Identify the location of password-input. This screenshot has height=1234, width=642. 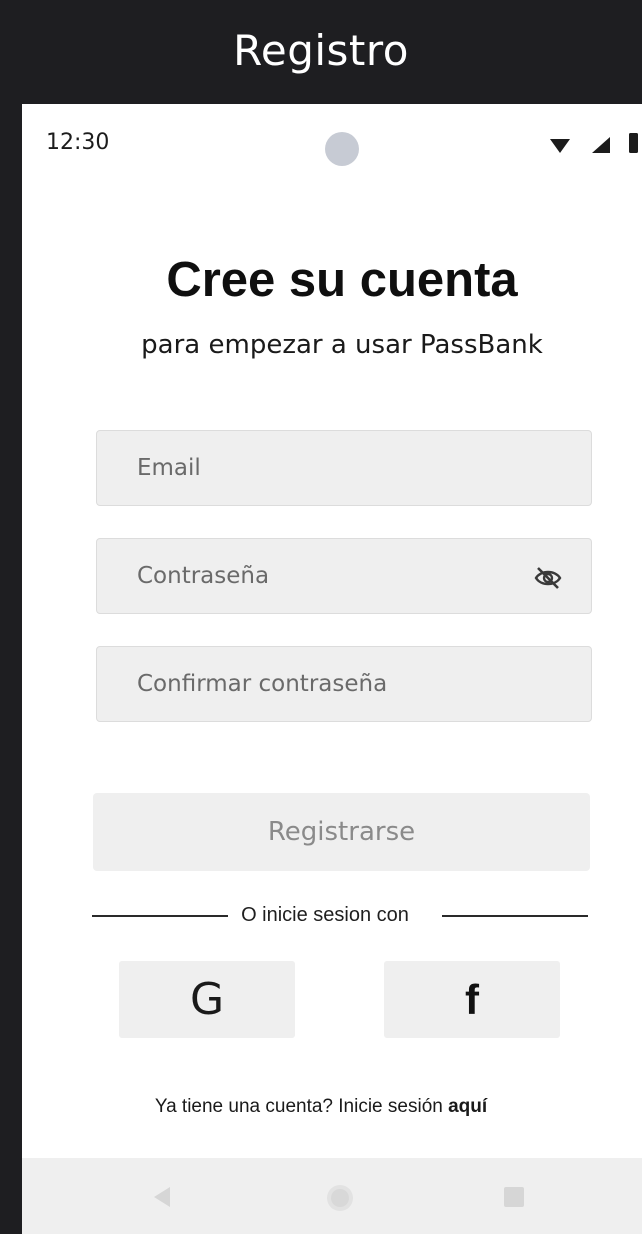
(344, 576).